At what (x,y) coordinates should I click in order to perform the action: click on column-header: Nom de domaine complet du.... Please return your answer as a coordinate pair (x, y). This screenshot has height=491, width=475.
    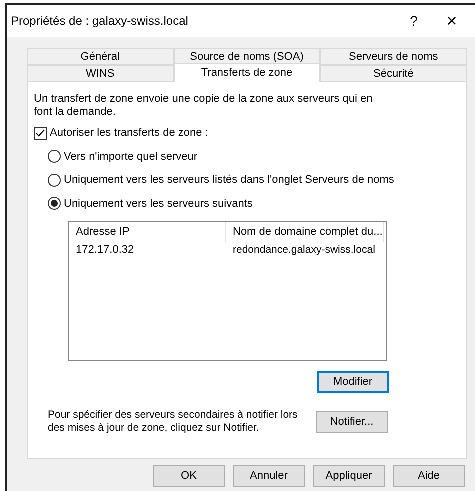
    Looking at the image, I should click on (305, 232).